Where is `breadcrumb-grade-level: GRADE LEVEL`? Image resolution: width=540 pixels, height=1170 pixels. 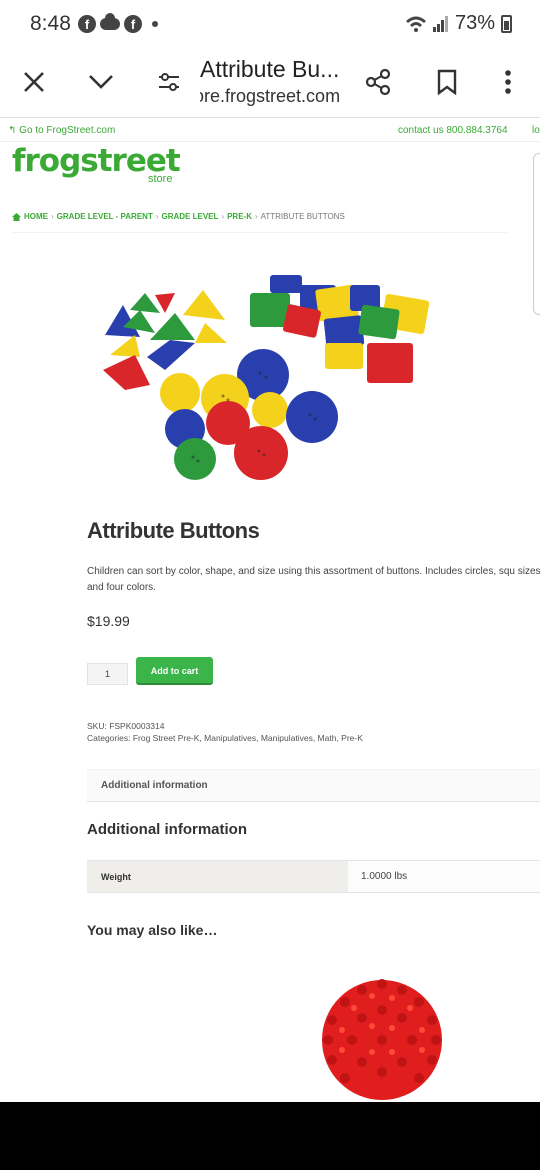 breadcrumb-grade-level: GRADE LEVEL is located at coordinates (190, 216).